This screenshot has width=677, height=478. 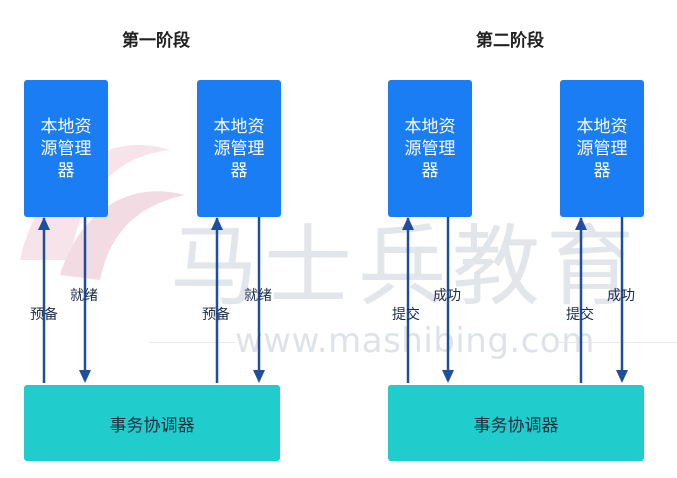 I want to click on phase-1-rm-1-up-label: 预备, so click(x=44, y=315).